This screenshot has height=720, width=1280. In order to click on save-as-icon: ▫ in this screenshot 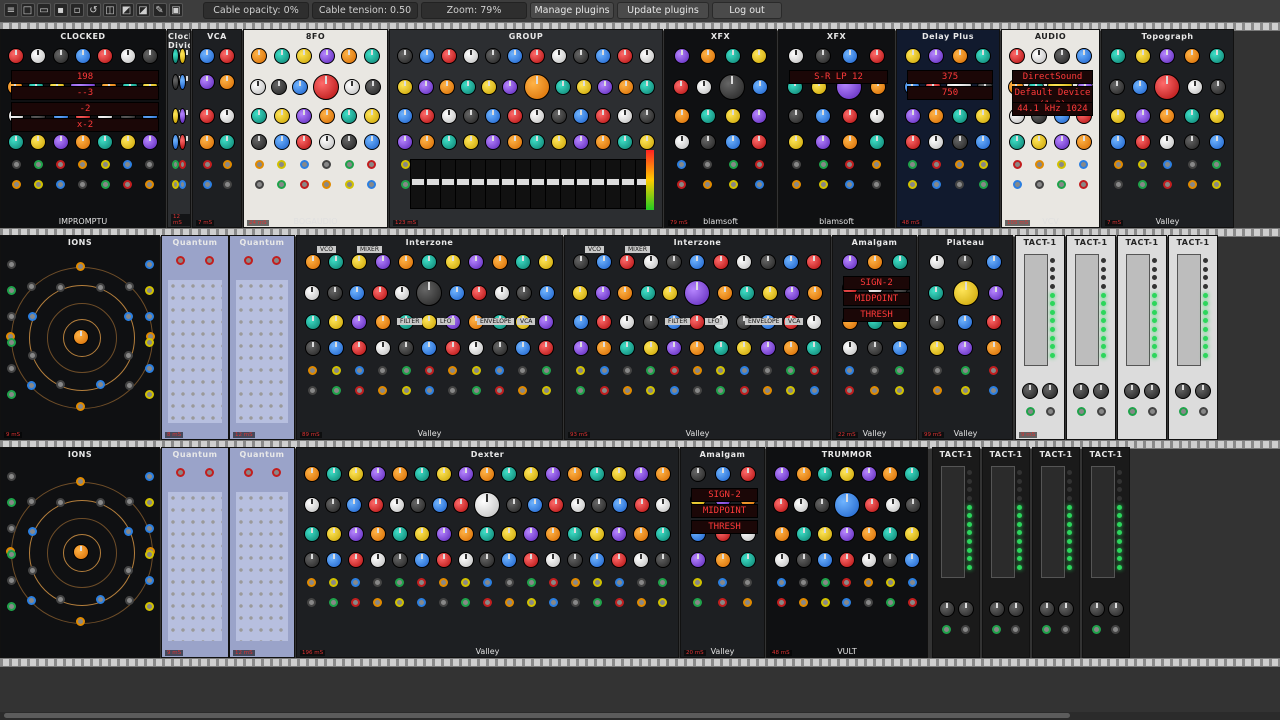, I will do `click(77, 10)`.